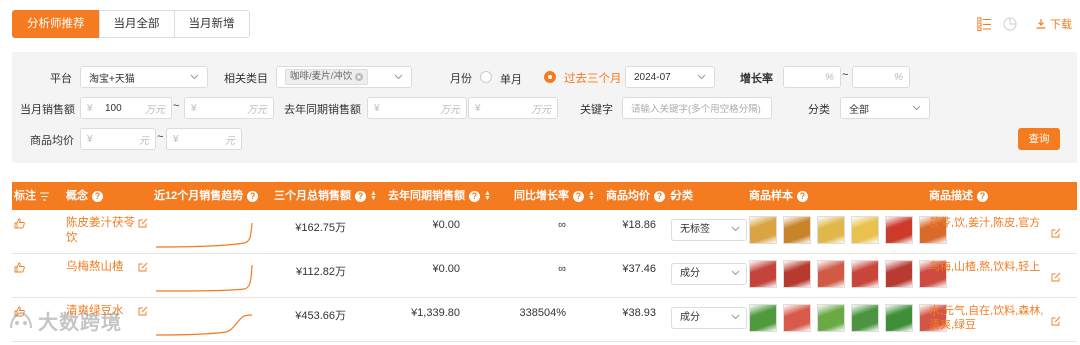 The image size is (1080, 345). What do you see at coordinates (670, 77) in the screenshot?
I see `month-select: 2024-07` at bounding box center [670, 77].